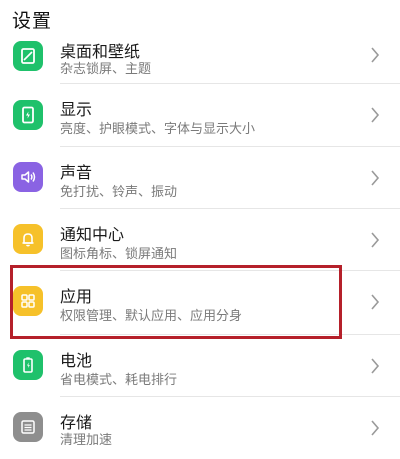 Image resolution: width=400 pixels, height=459 pixels. Describe the element at coordinates (76, 360) in the screenshot. I see `row-title: 电池` at that location.